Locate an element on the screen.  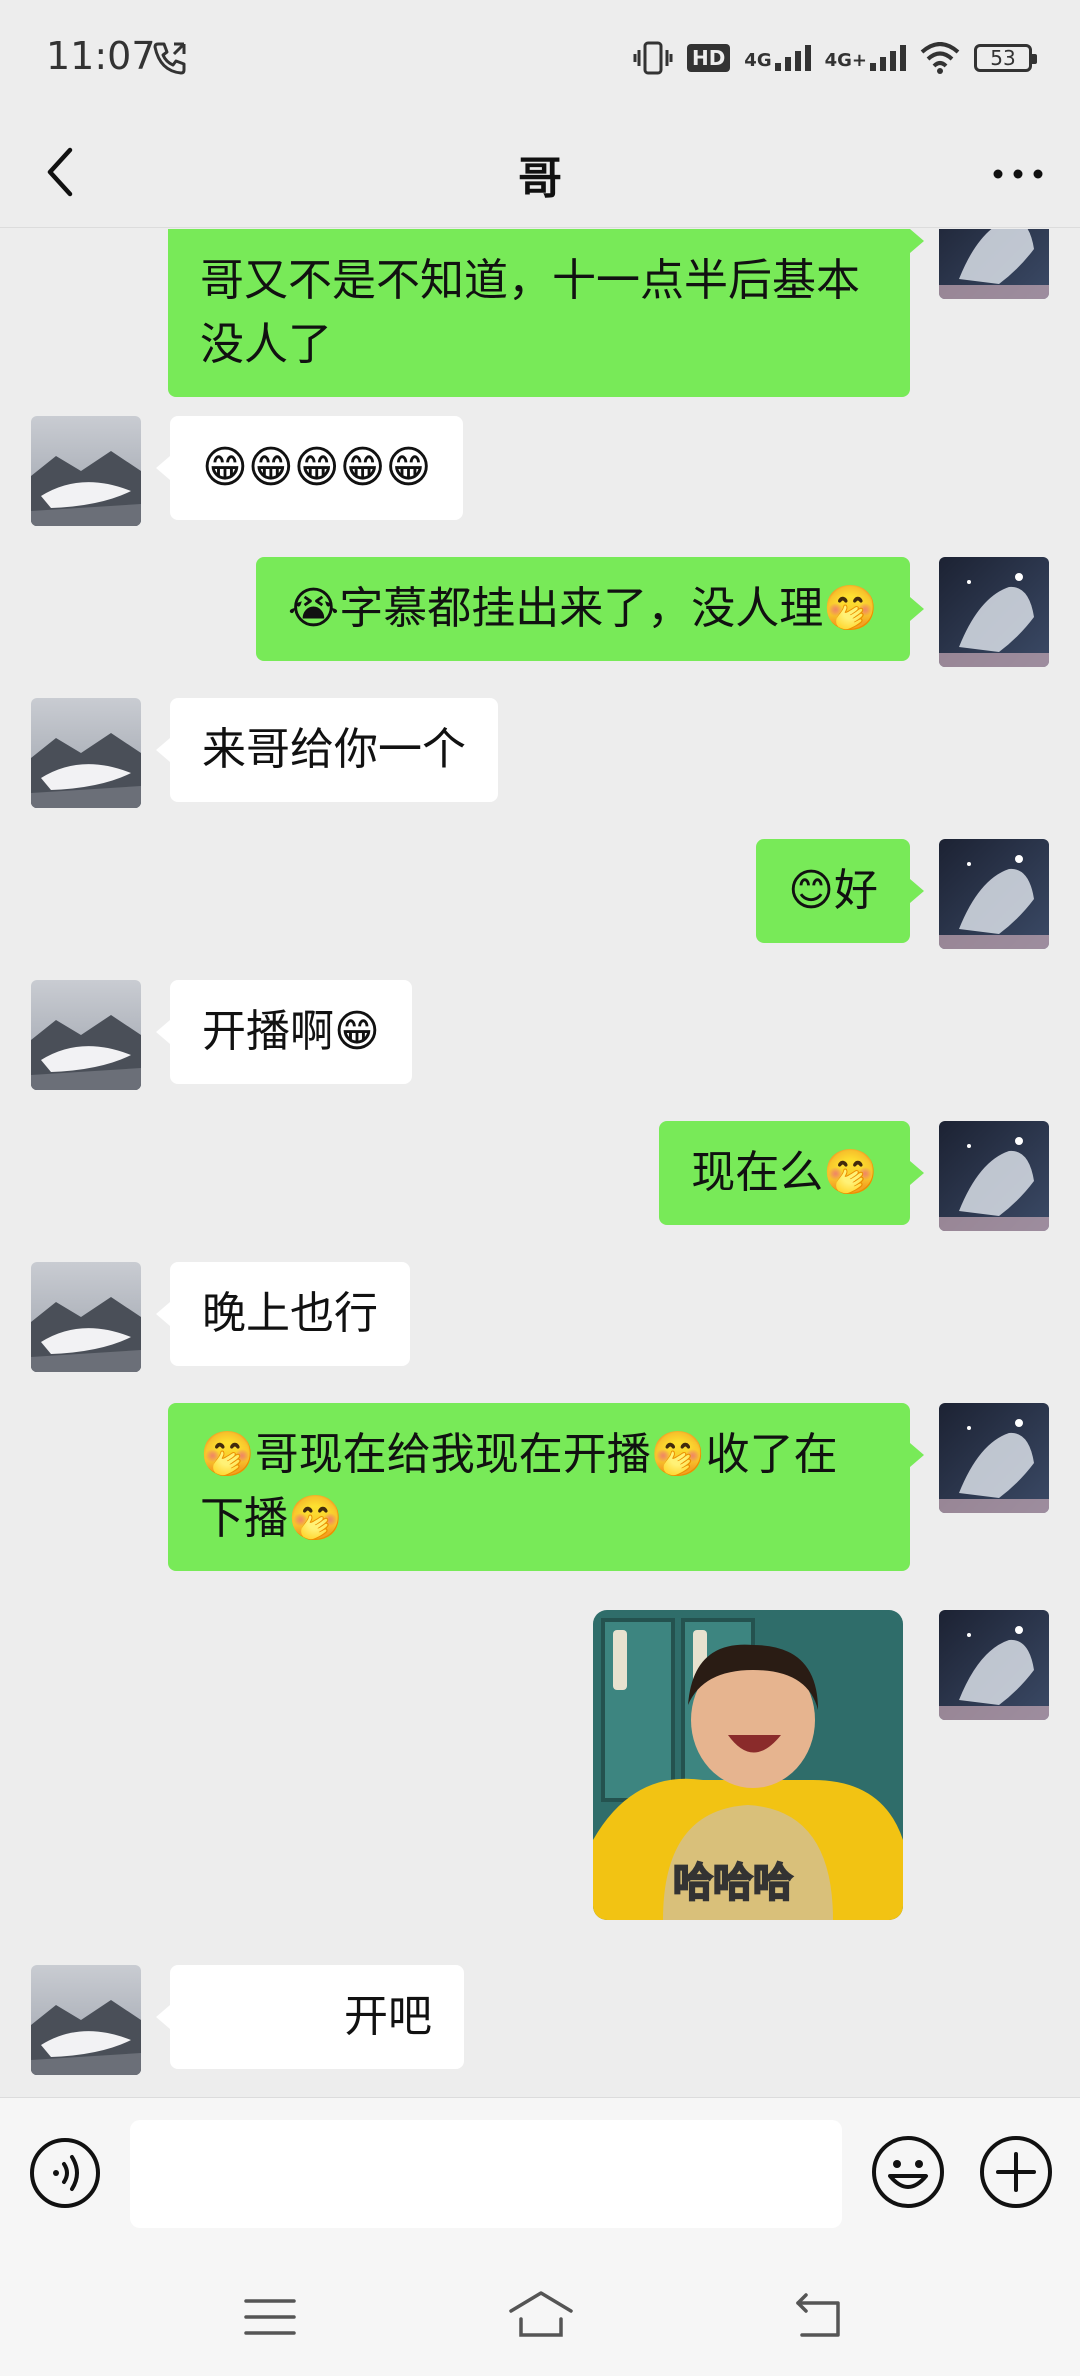
message-row: 😁😁😁😁😁 is located at coordinates (540, 471).